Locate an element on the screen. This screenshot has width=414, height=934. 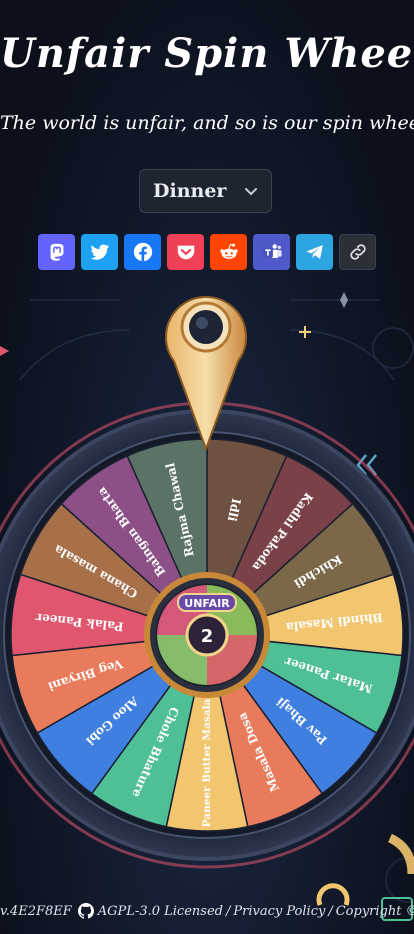
twitter-icon is located at coordinates (99, 252).